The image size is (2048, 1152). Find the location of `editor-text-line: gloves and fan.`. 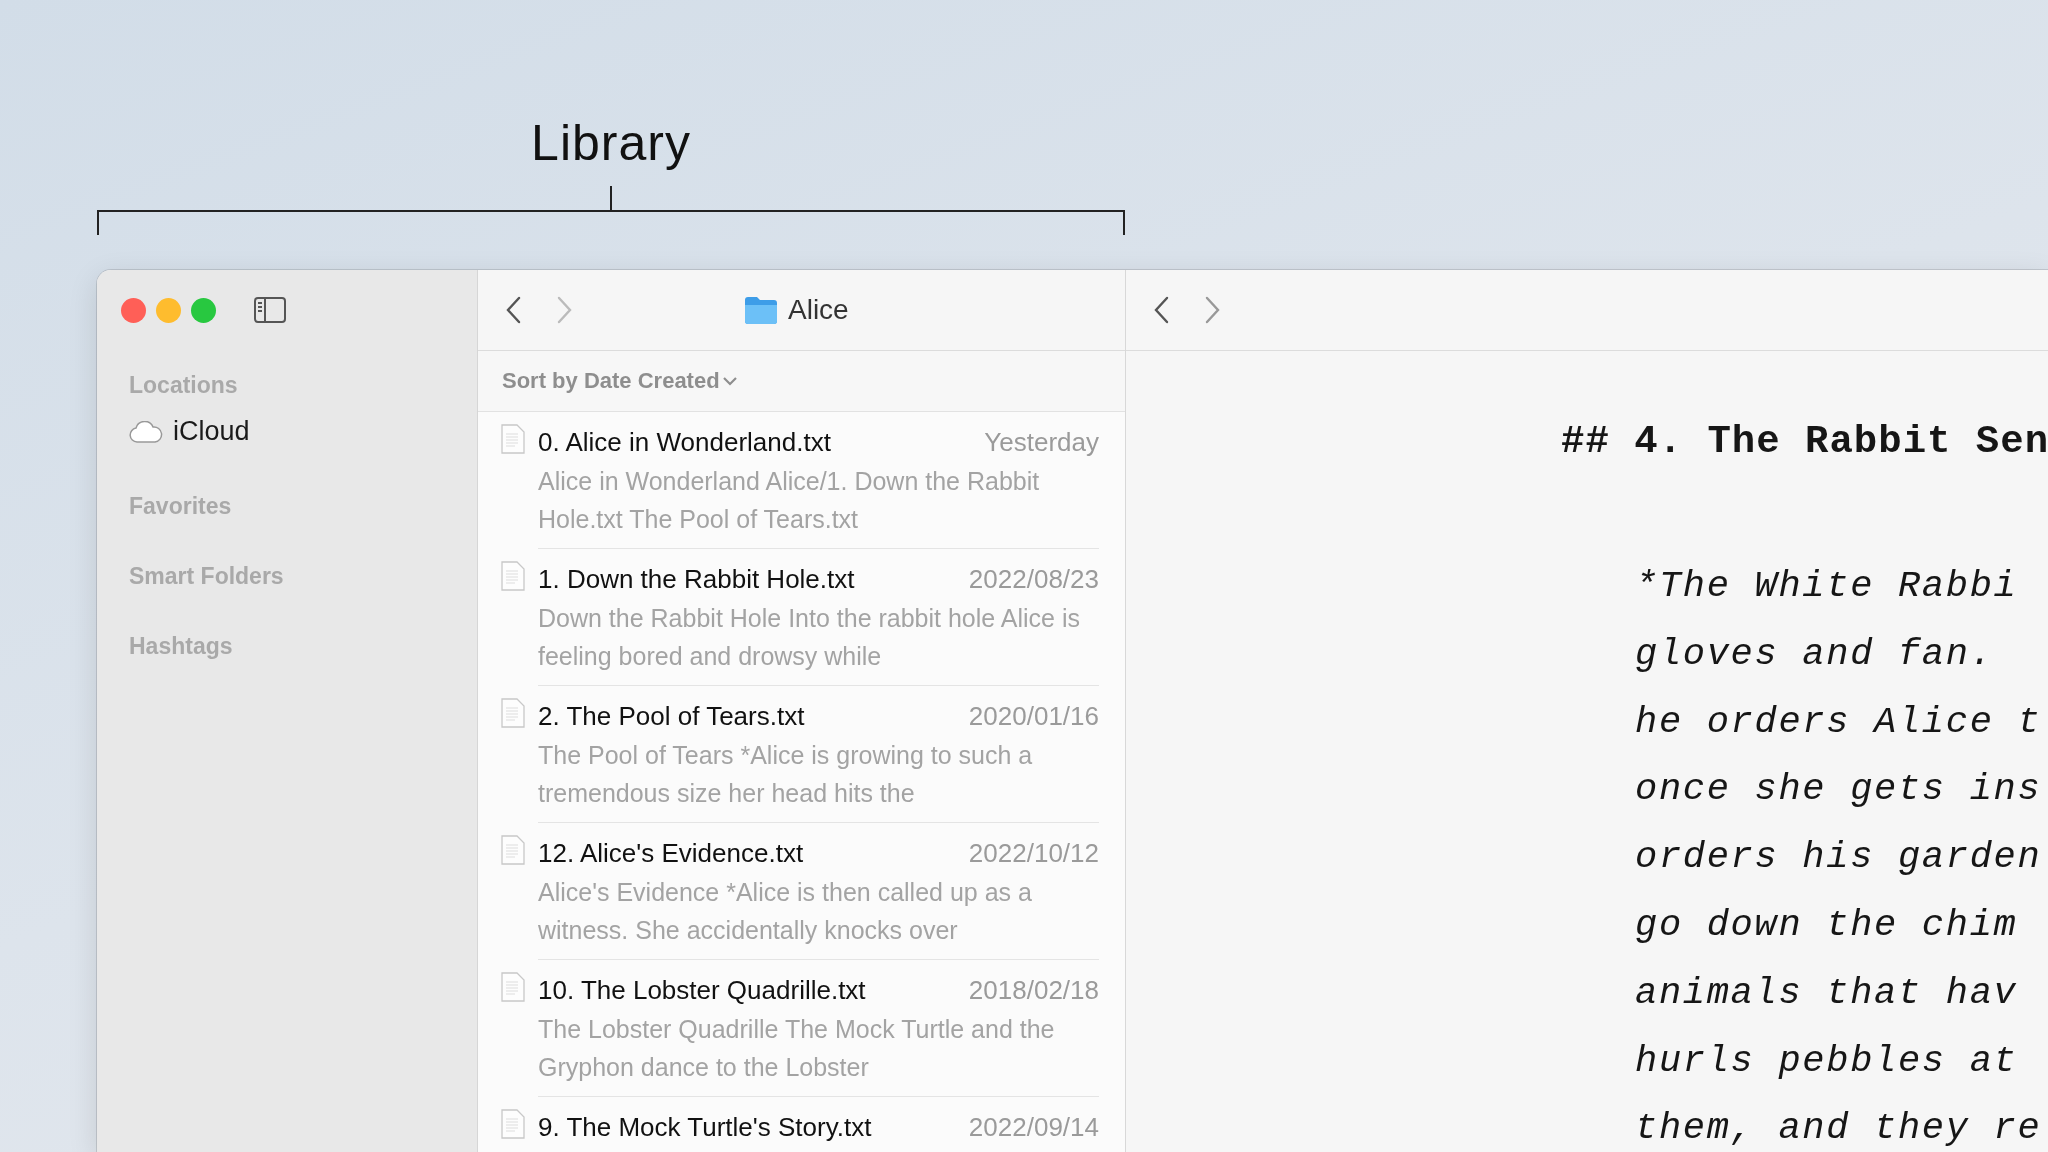

editor-text-line: gloves and fan. is located at coordinates (1815, 654).